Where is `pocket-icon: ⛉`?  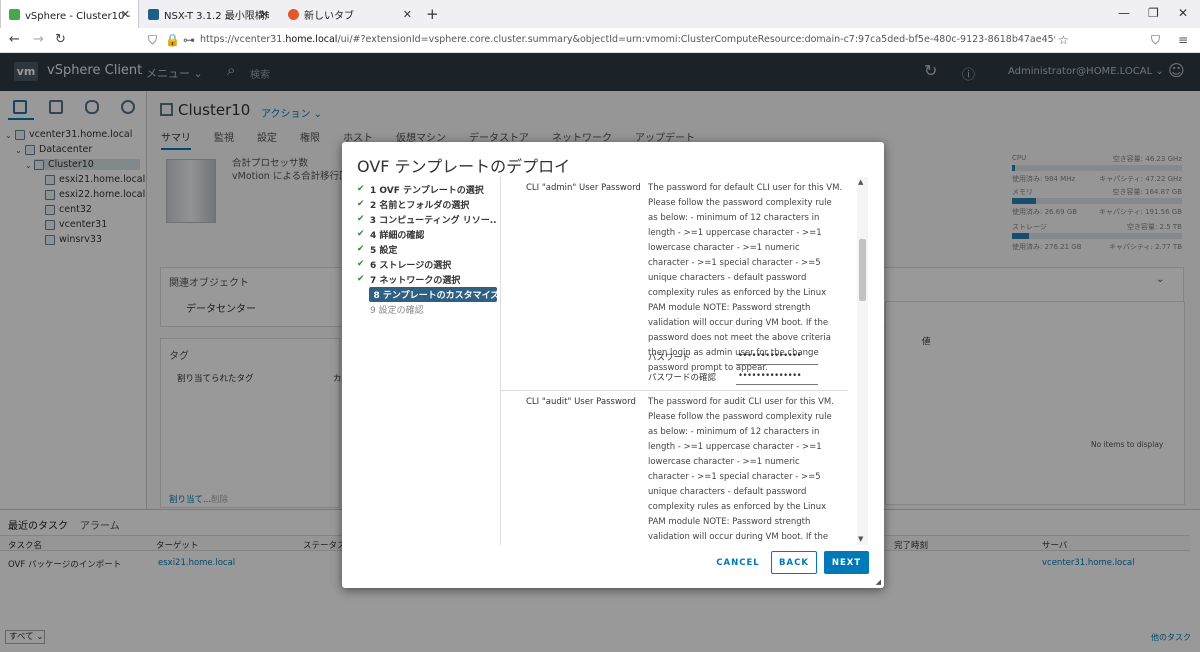 pocket-icon: ⛉ is located at coordinates (1155, 40).